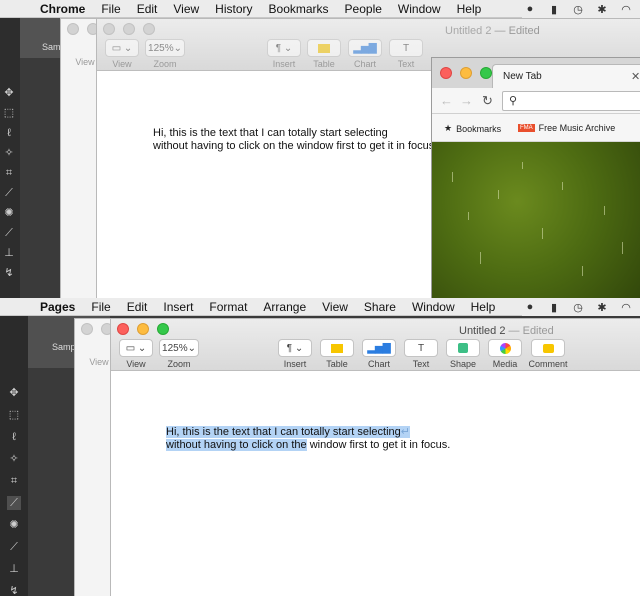  What do you see at coordinates (635, 76) in the screenshot?
I see `close-tab-icon: ✕` at bounding box center [635, 76].